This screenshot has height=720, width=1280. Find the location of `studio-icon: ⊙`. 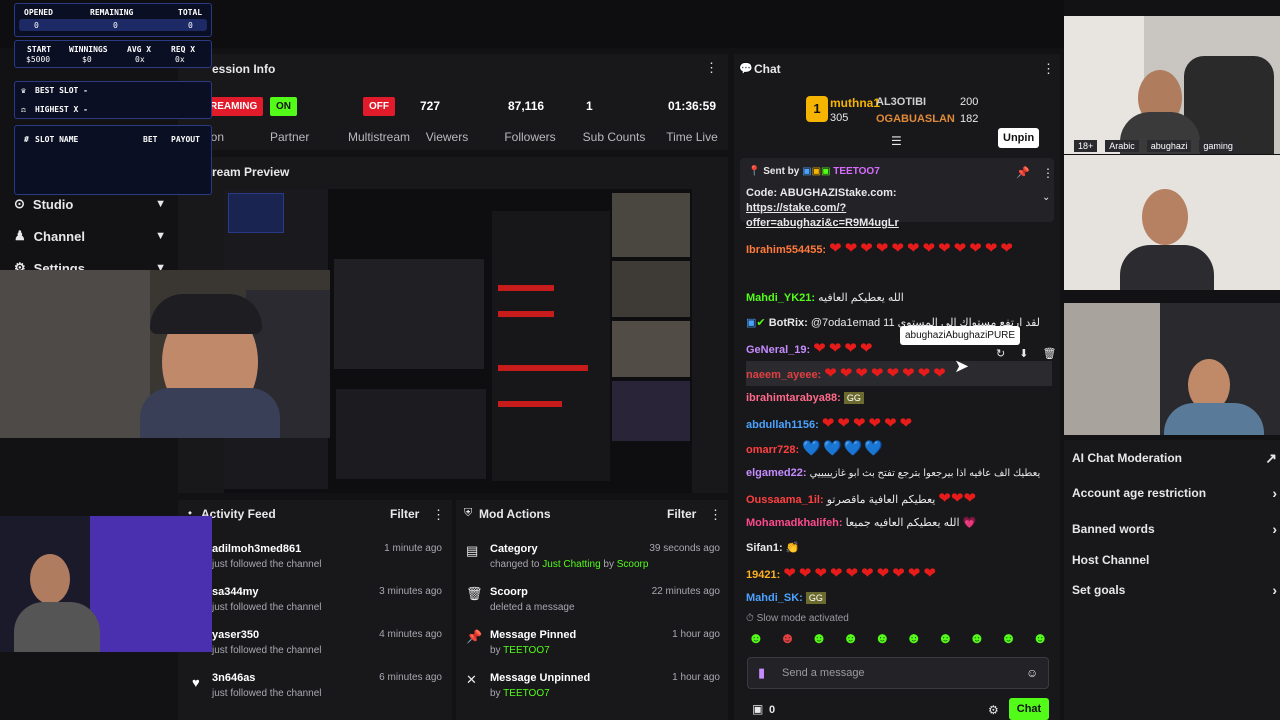

studio-icon: ⊙ is located at coordinates (19, 203).